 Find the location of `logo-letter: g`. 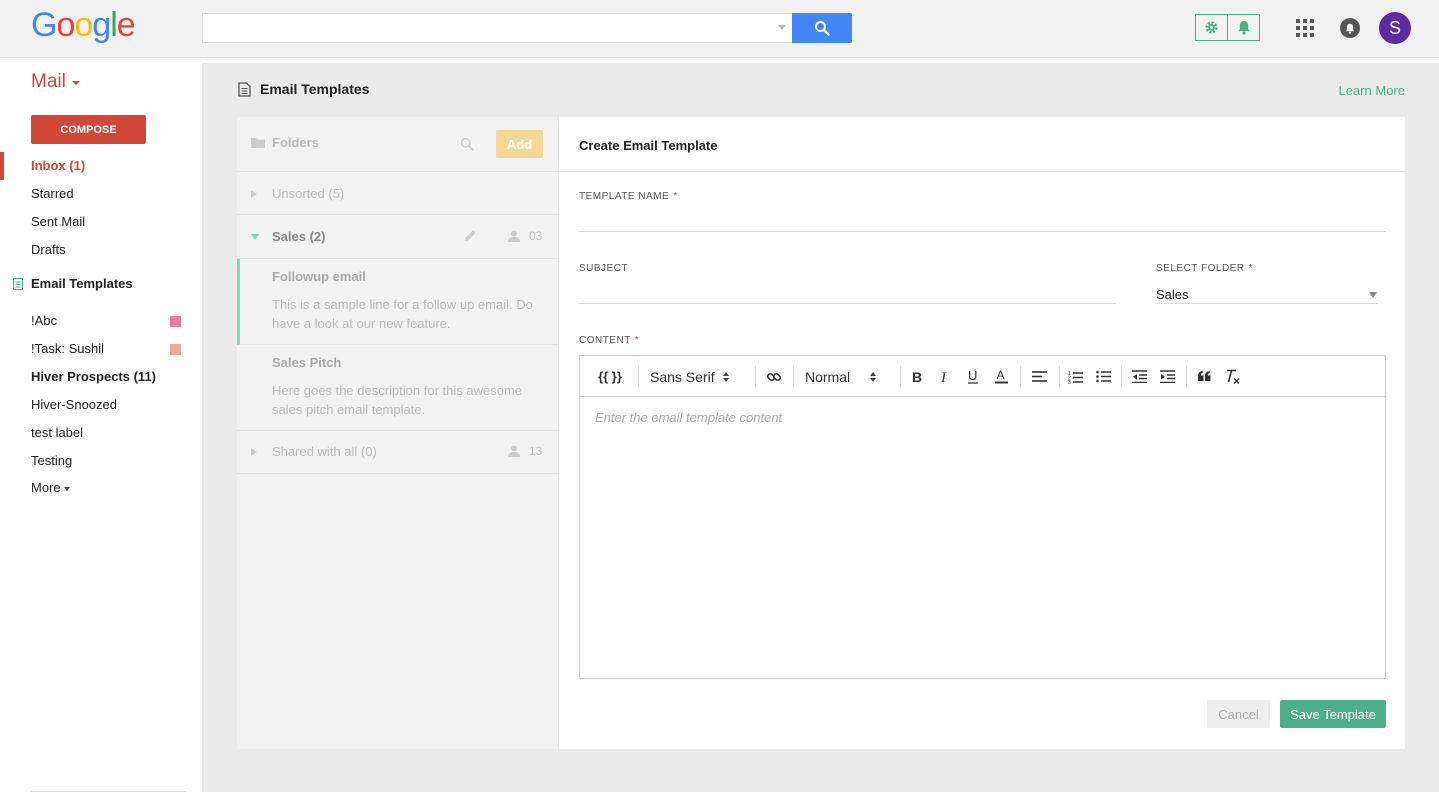

logo-letter: g is located at coordinates (101, 25).